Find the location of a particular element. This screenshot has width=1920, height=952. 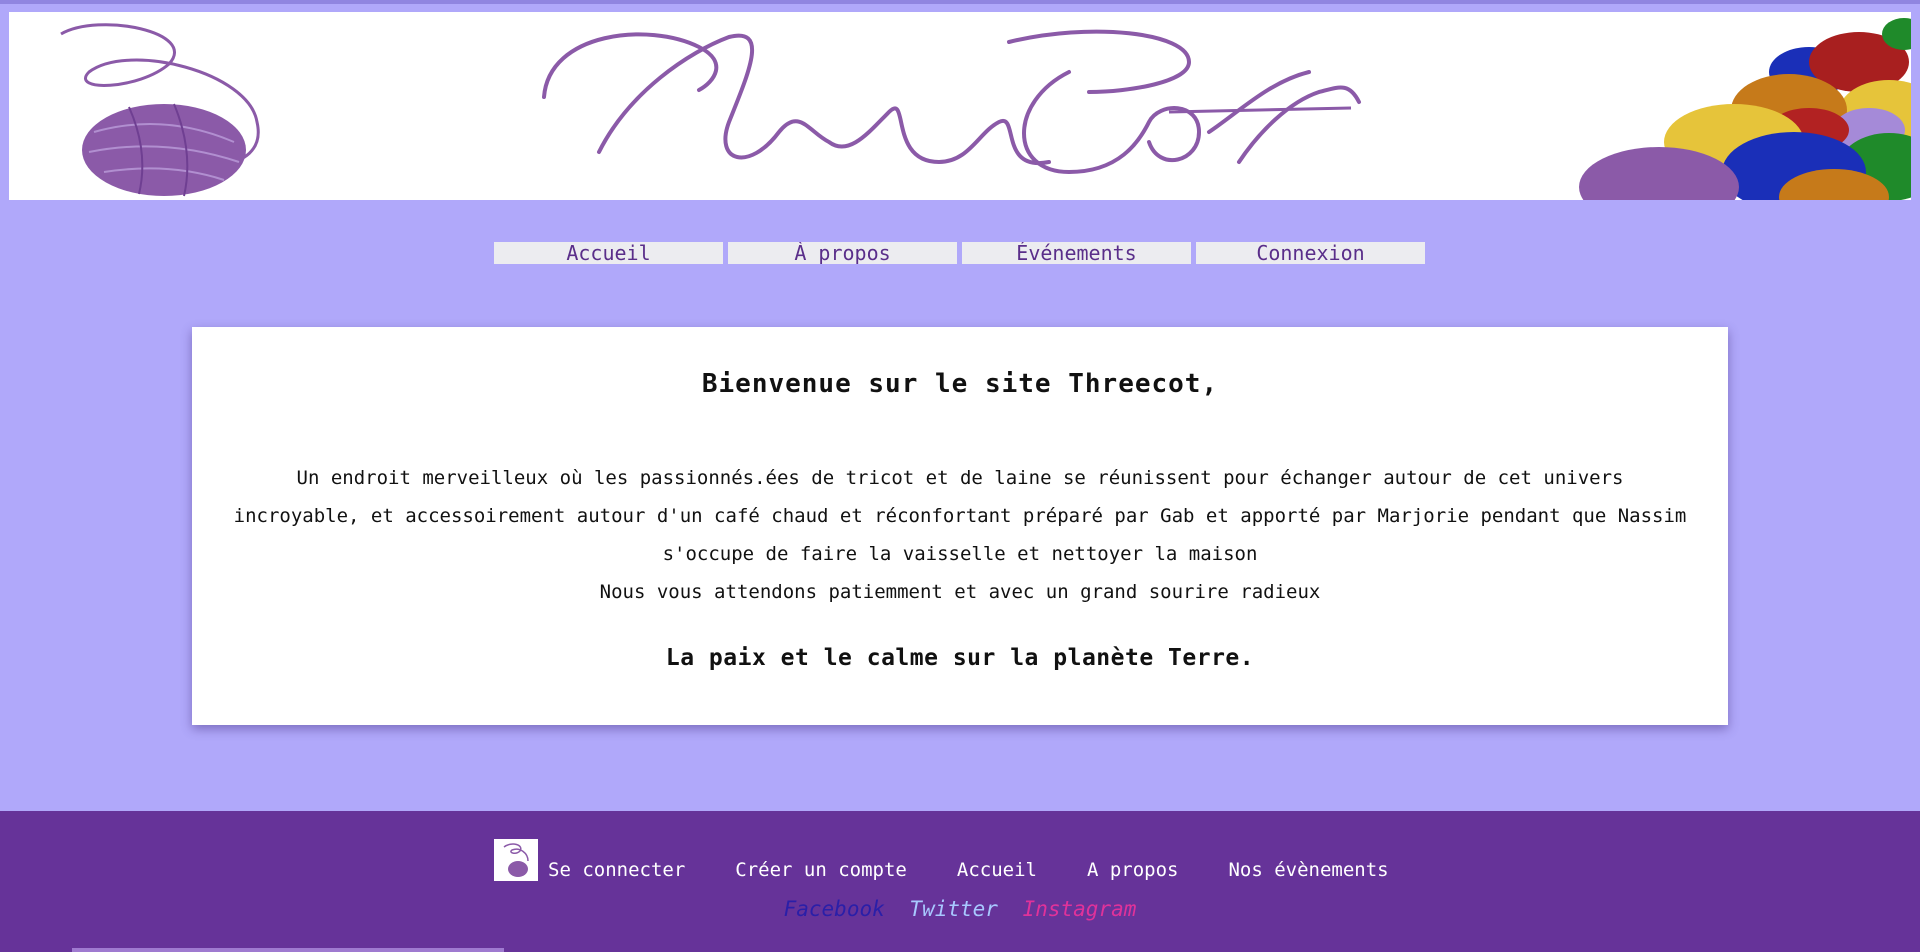

footer-logo-icon is located at coordinates (516, 860).